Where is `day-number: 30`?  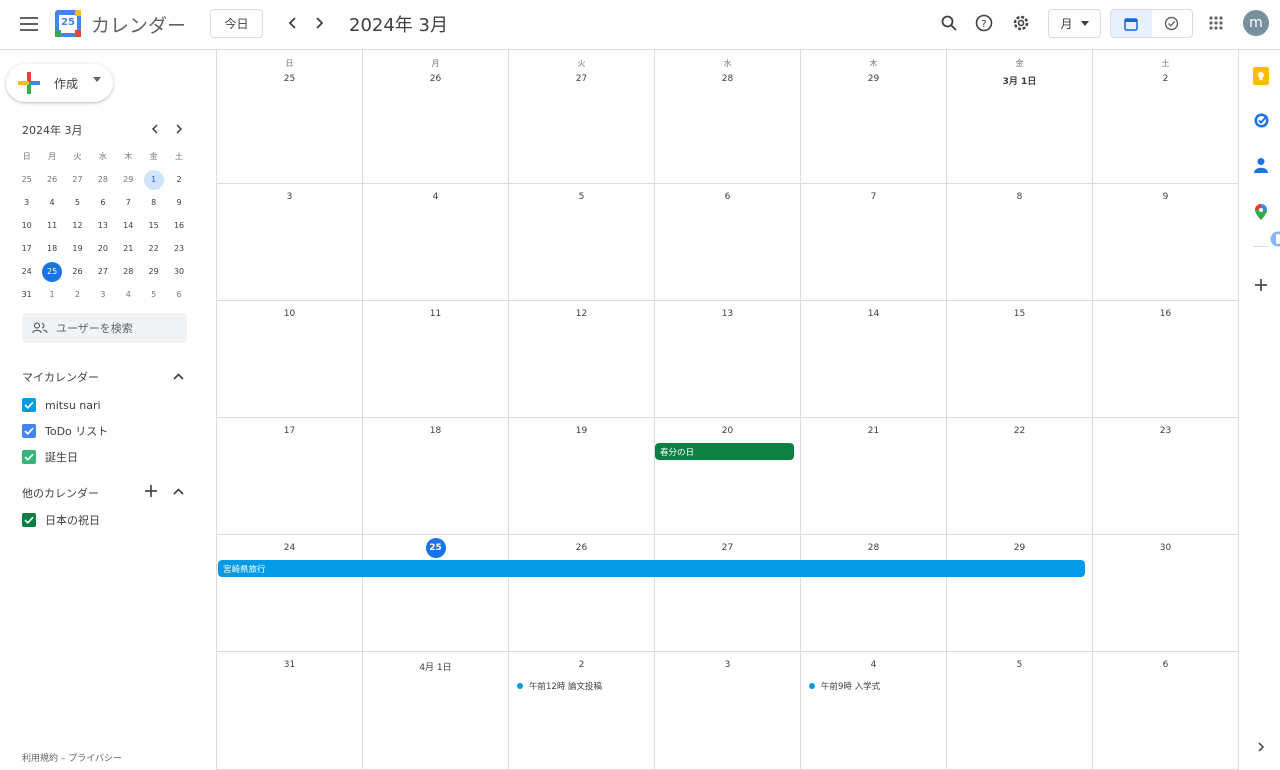
day-number: 30 is located at coordinates (1165, 548).